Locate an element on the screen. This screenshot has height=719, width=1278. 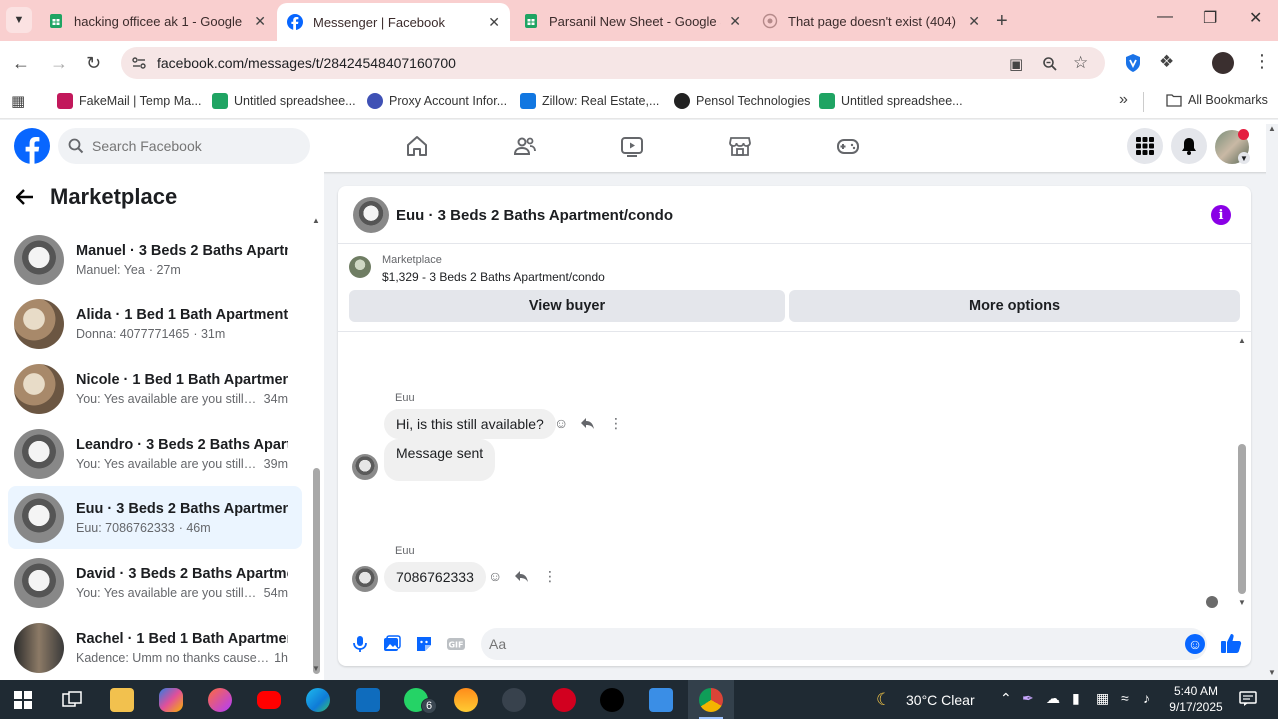
gif-icon: GIF is located at coordinates (456, 644).